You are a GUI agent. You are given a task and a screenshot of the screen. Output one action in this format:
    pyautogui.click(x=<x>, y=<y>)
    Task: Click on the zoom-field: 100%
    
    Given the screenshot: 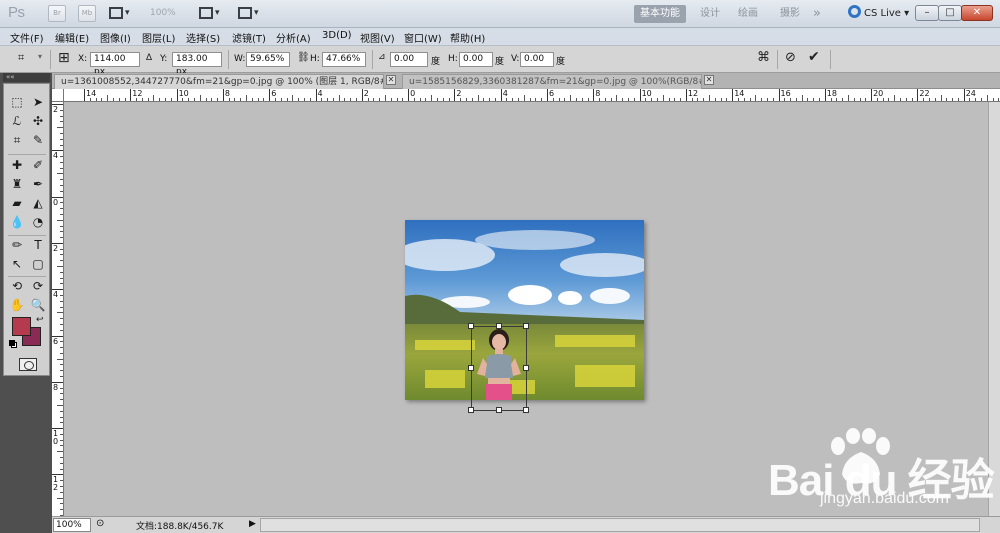 What is the action you would take?
    pyautogui.click(x=72, y=525)
    